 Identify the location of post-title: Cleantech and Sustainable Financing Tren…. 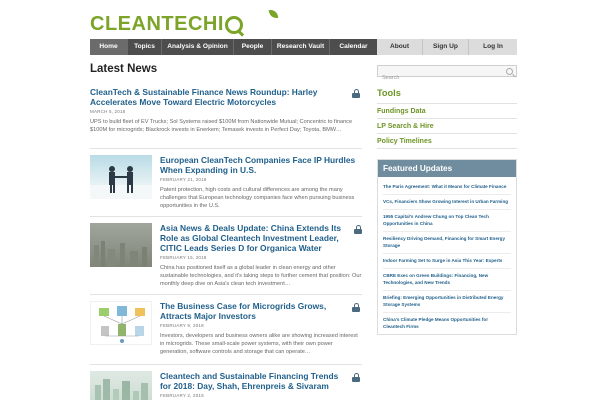
(261, 381).